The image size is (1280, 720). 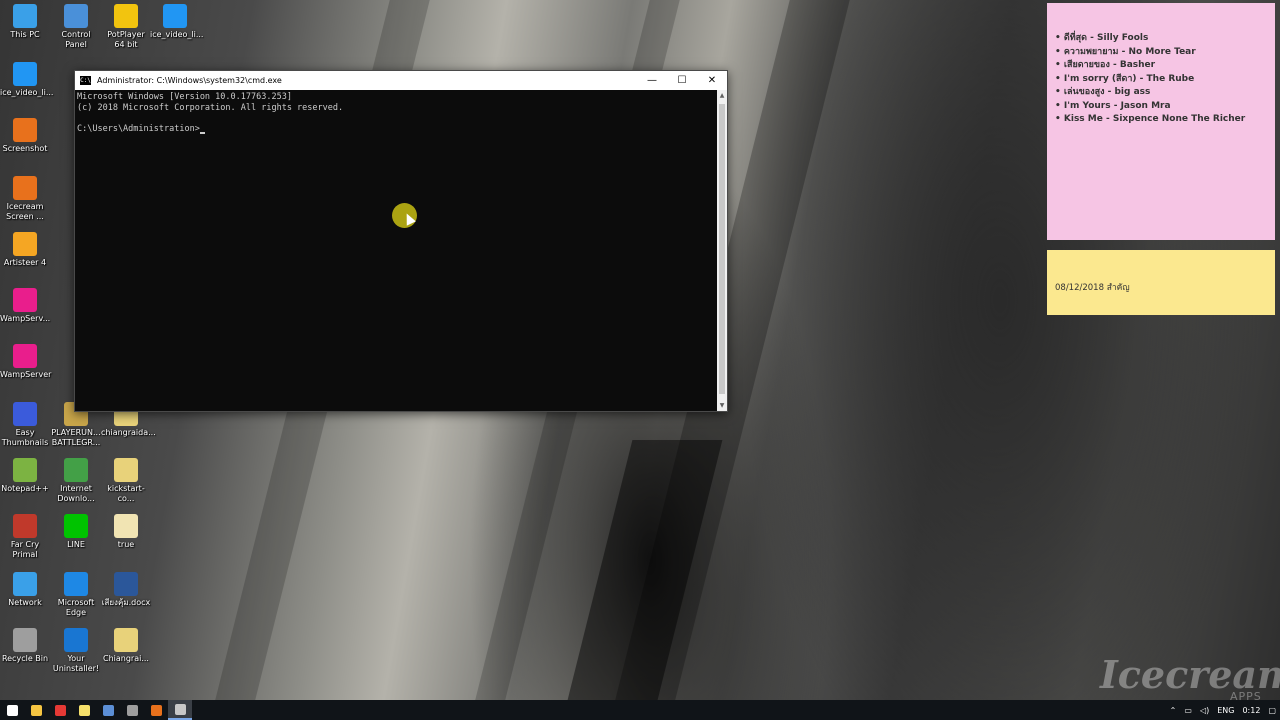 What do you see at coordinates (1188, 710) in the screenshot?
I see `network-icon: ▭` at bounding box center [1188, 710].